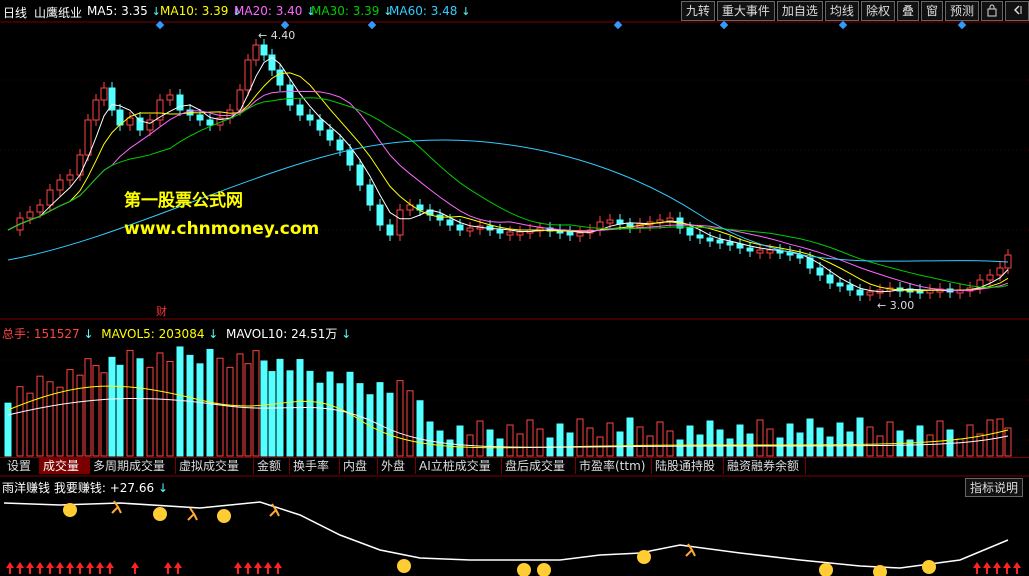 This screenshot has width=1029, height=576. I want to click on indicator-legend: 雨洋赚钱 我要赚钱: +27.66 ↓, so click(85, 488).